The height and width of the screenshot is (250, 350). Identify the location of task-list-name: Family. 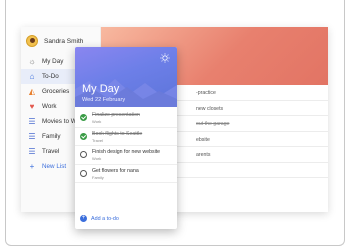
(98, 177).